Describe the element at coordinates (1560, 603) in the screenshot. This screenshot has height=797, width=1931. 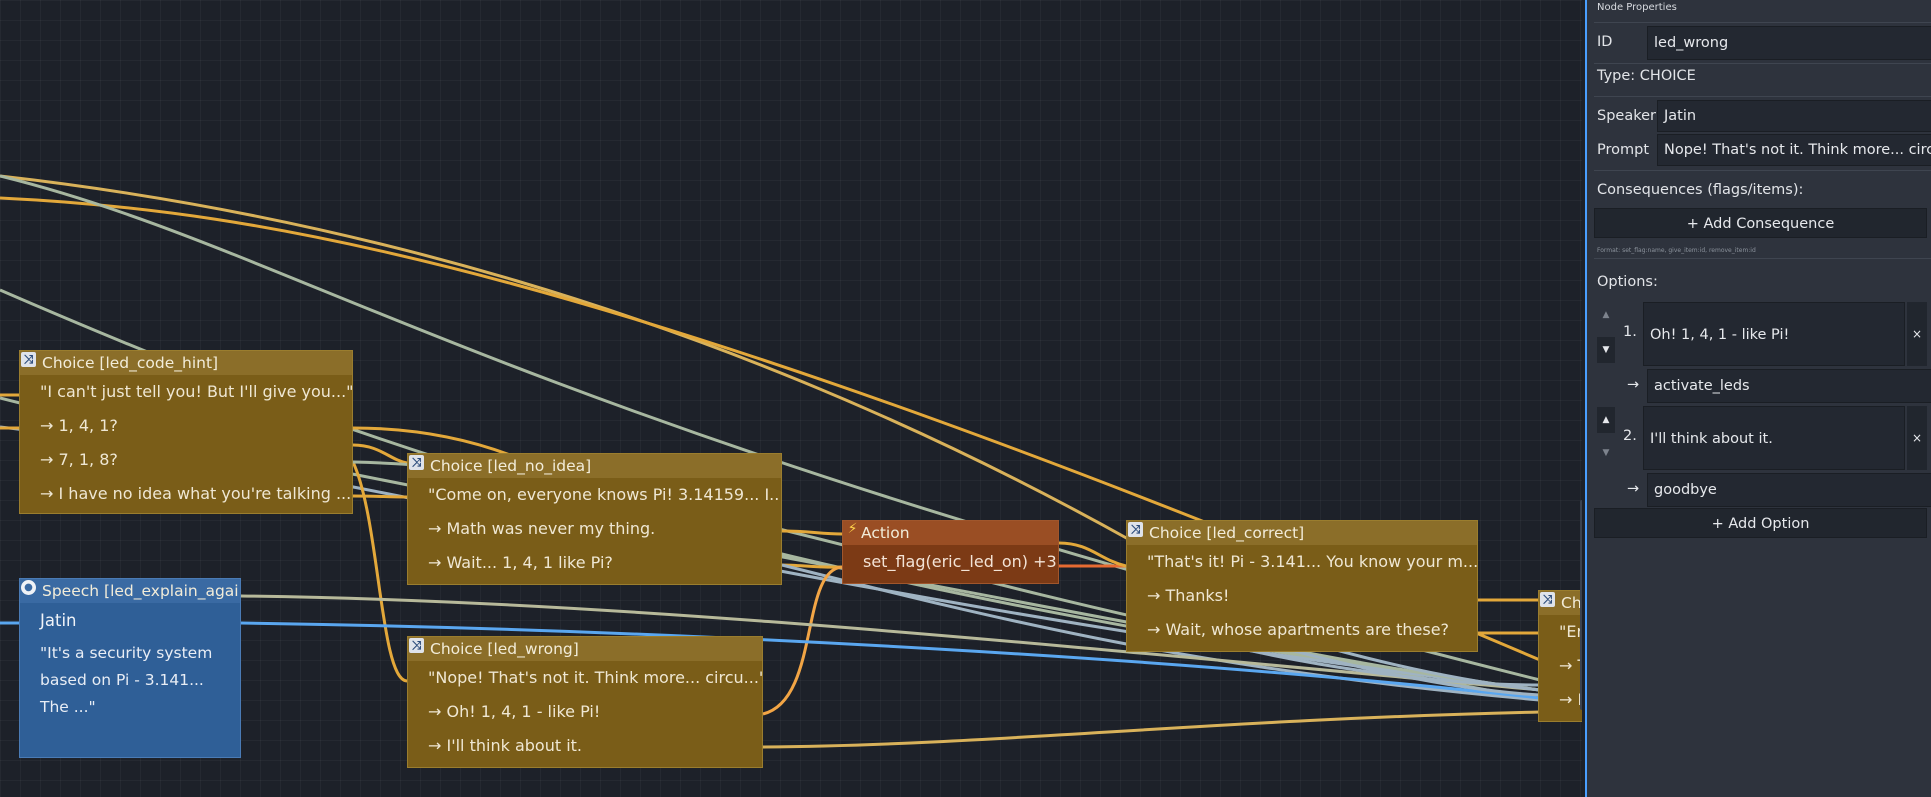
I see `node-header: ⤨ Cho` at that location.